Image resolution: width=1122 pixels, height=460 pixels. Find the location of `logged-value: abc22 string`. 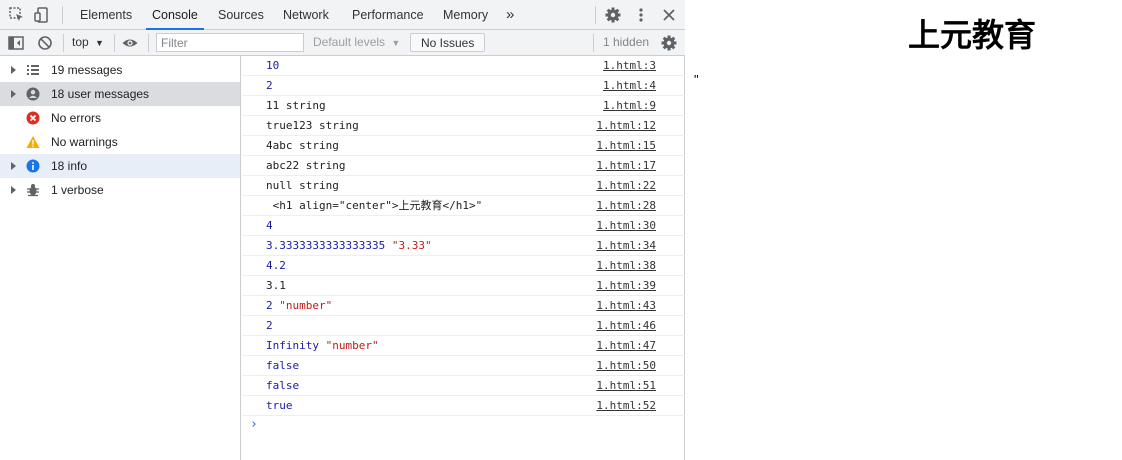

logged-value: abc22 string is located at coordinates (306, 165).